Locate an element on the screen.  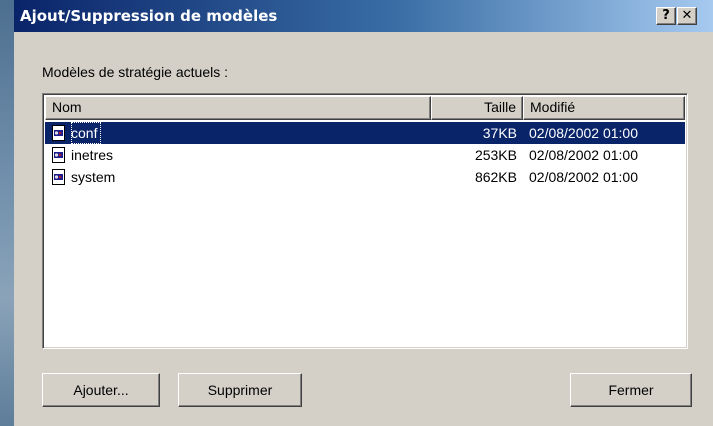
list-item: system 862KB 02/08/2002 01:00 is located at coordinates (365, 177).